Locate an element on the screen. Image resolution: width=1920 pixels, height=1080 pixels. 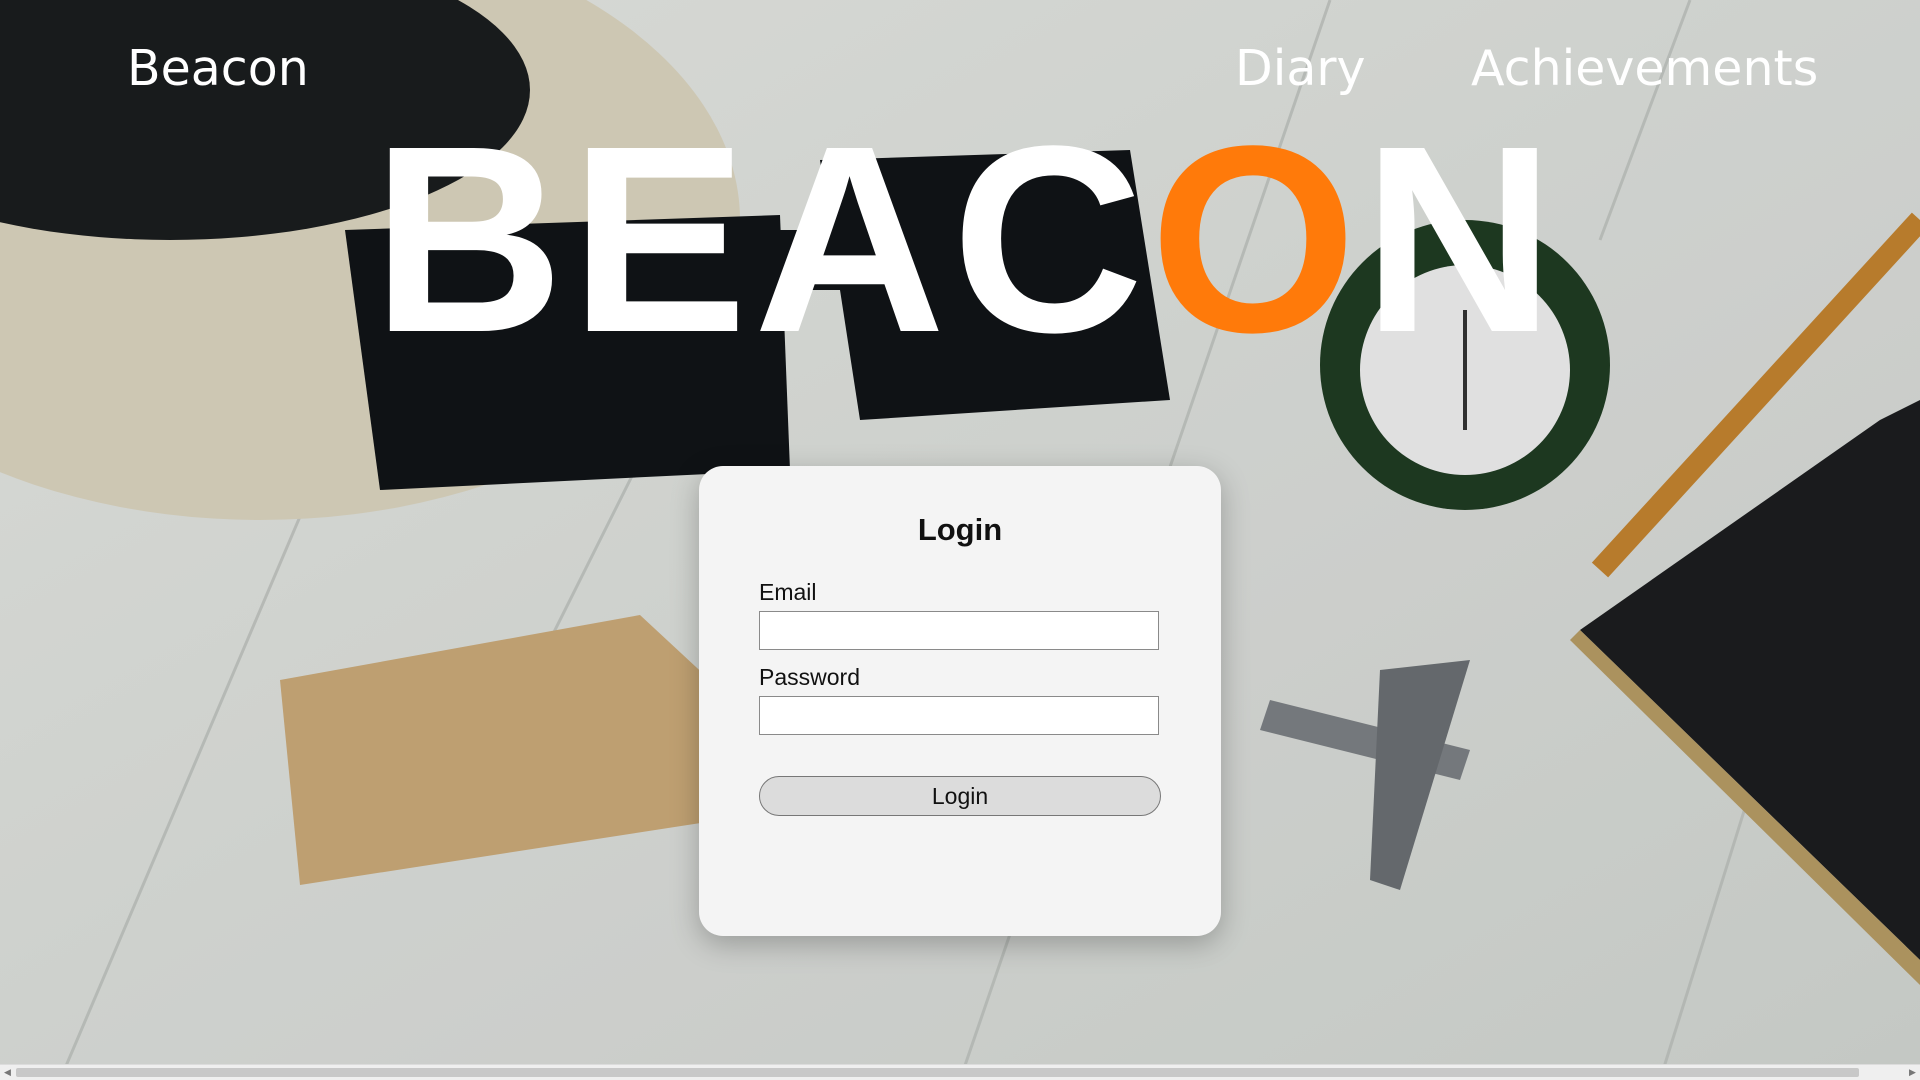
email-field is located at coordinates (959, 630).